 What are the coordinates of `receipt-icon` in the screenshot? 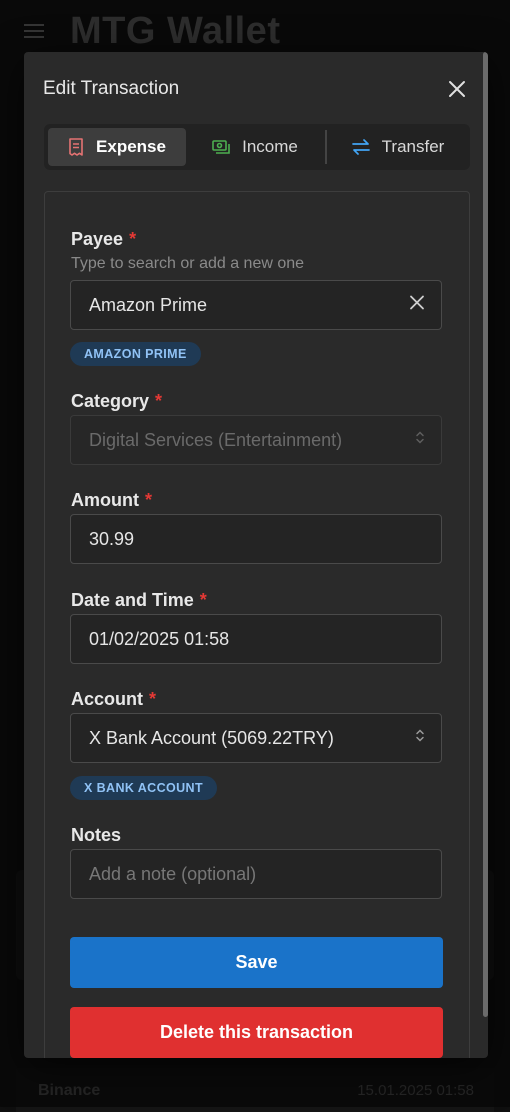 It's located at (76, 147).